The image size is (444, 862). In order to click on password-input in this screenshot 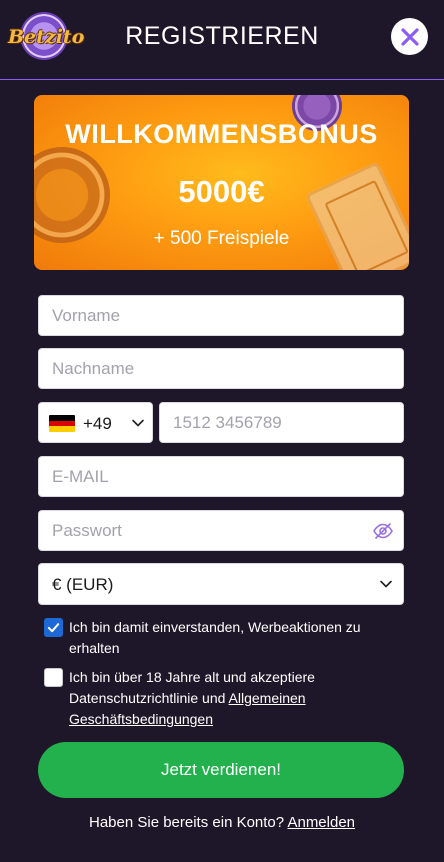, I will do `click(221, 530)`.